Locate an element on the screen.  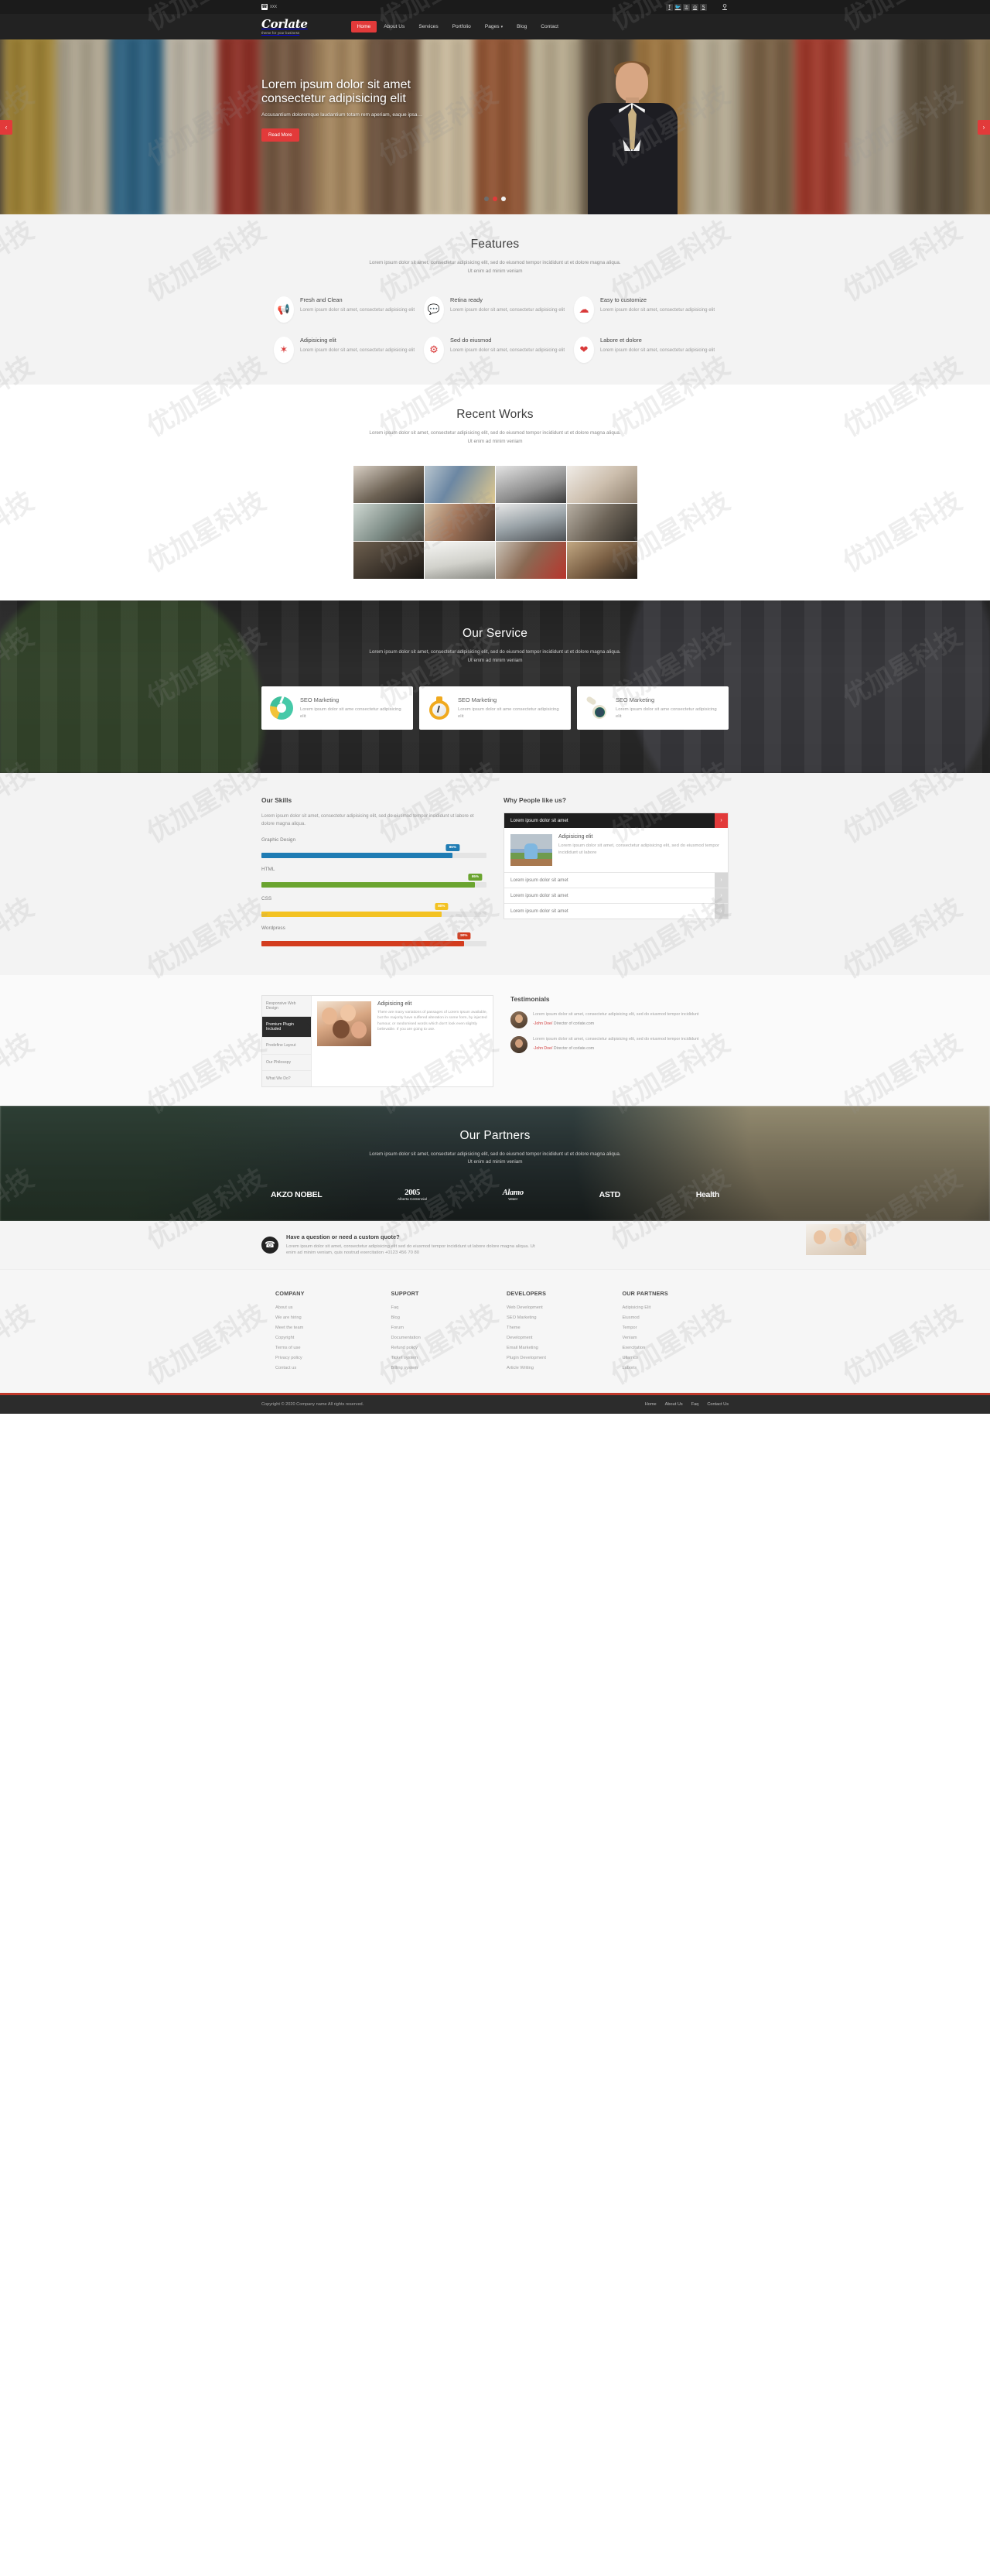
work-thumb-hands-tablet is located at coordinates (389, 484).